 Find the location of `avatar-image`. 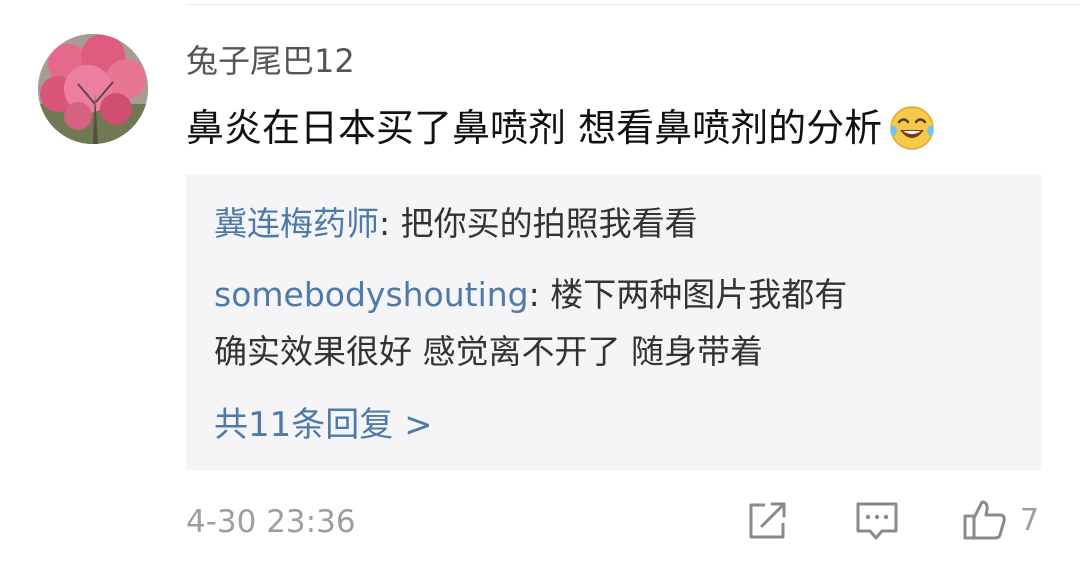

avatar-image is located at coordinates (93, 89).